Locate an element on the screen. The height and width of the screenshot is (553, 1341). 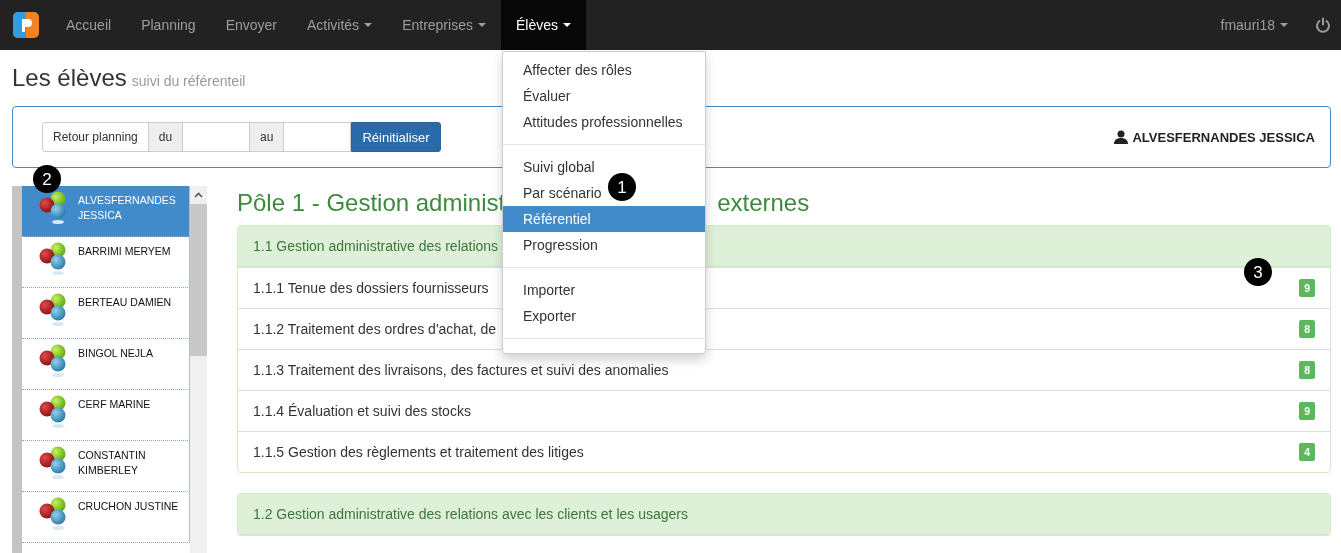
number-marker: 2 is located at coordinates (47, 179).